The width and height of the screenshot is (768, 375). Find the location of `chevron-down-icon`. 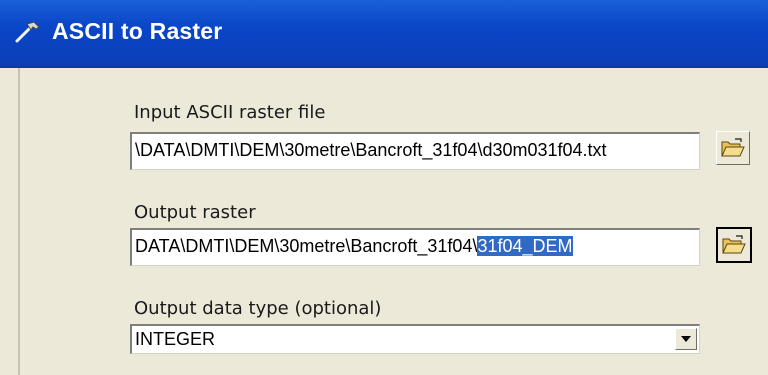

chevron-down-icon is located at coordinates (686, 339).